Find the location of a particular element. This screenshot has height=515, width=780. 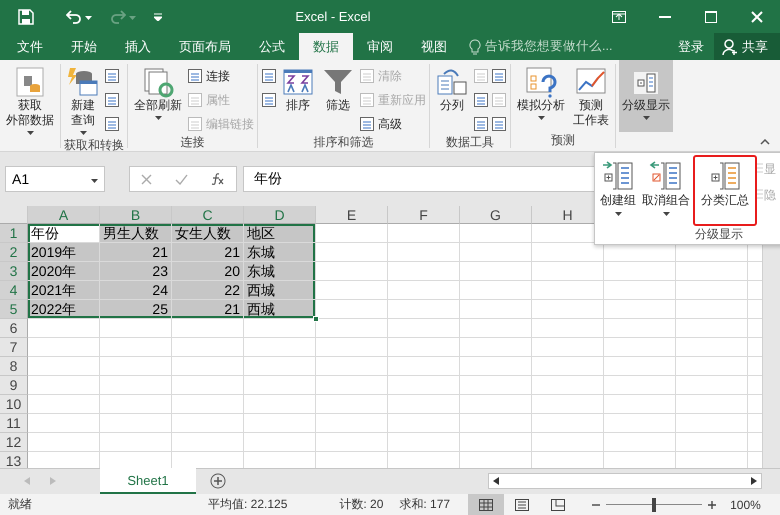

row-header: 7 is located at coordinates (14, 347).